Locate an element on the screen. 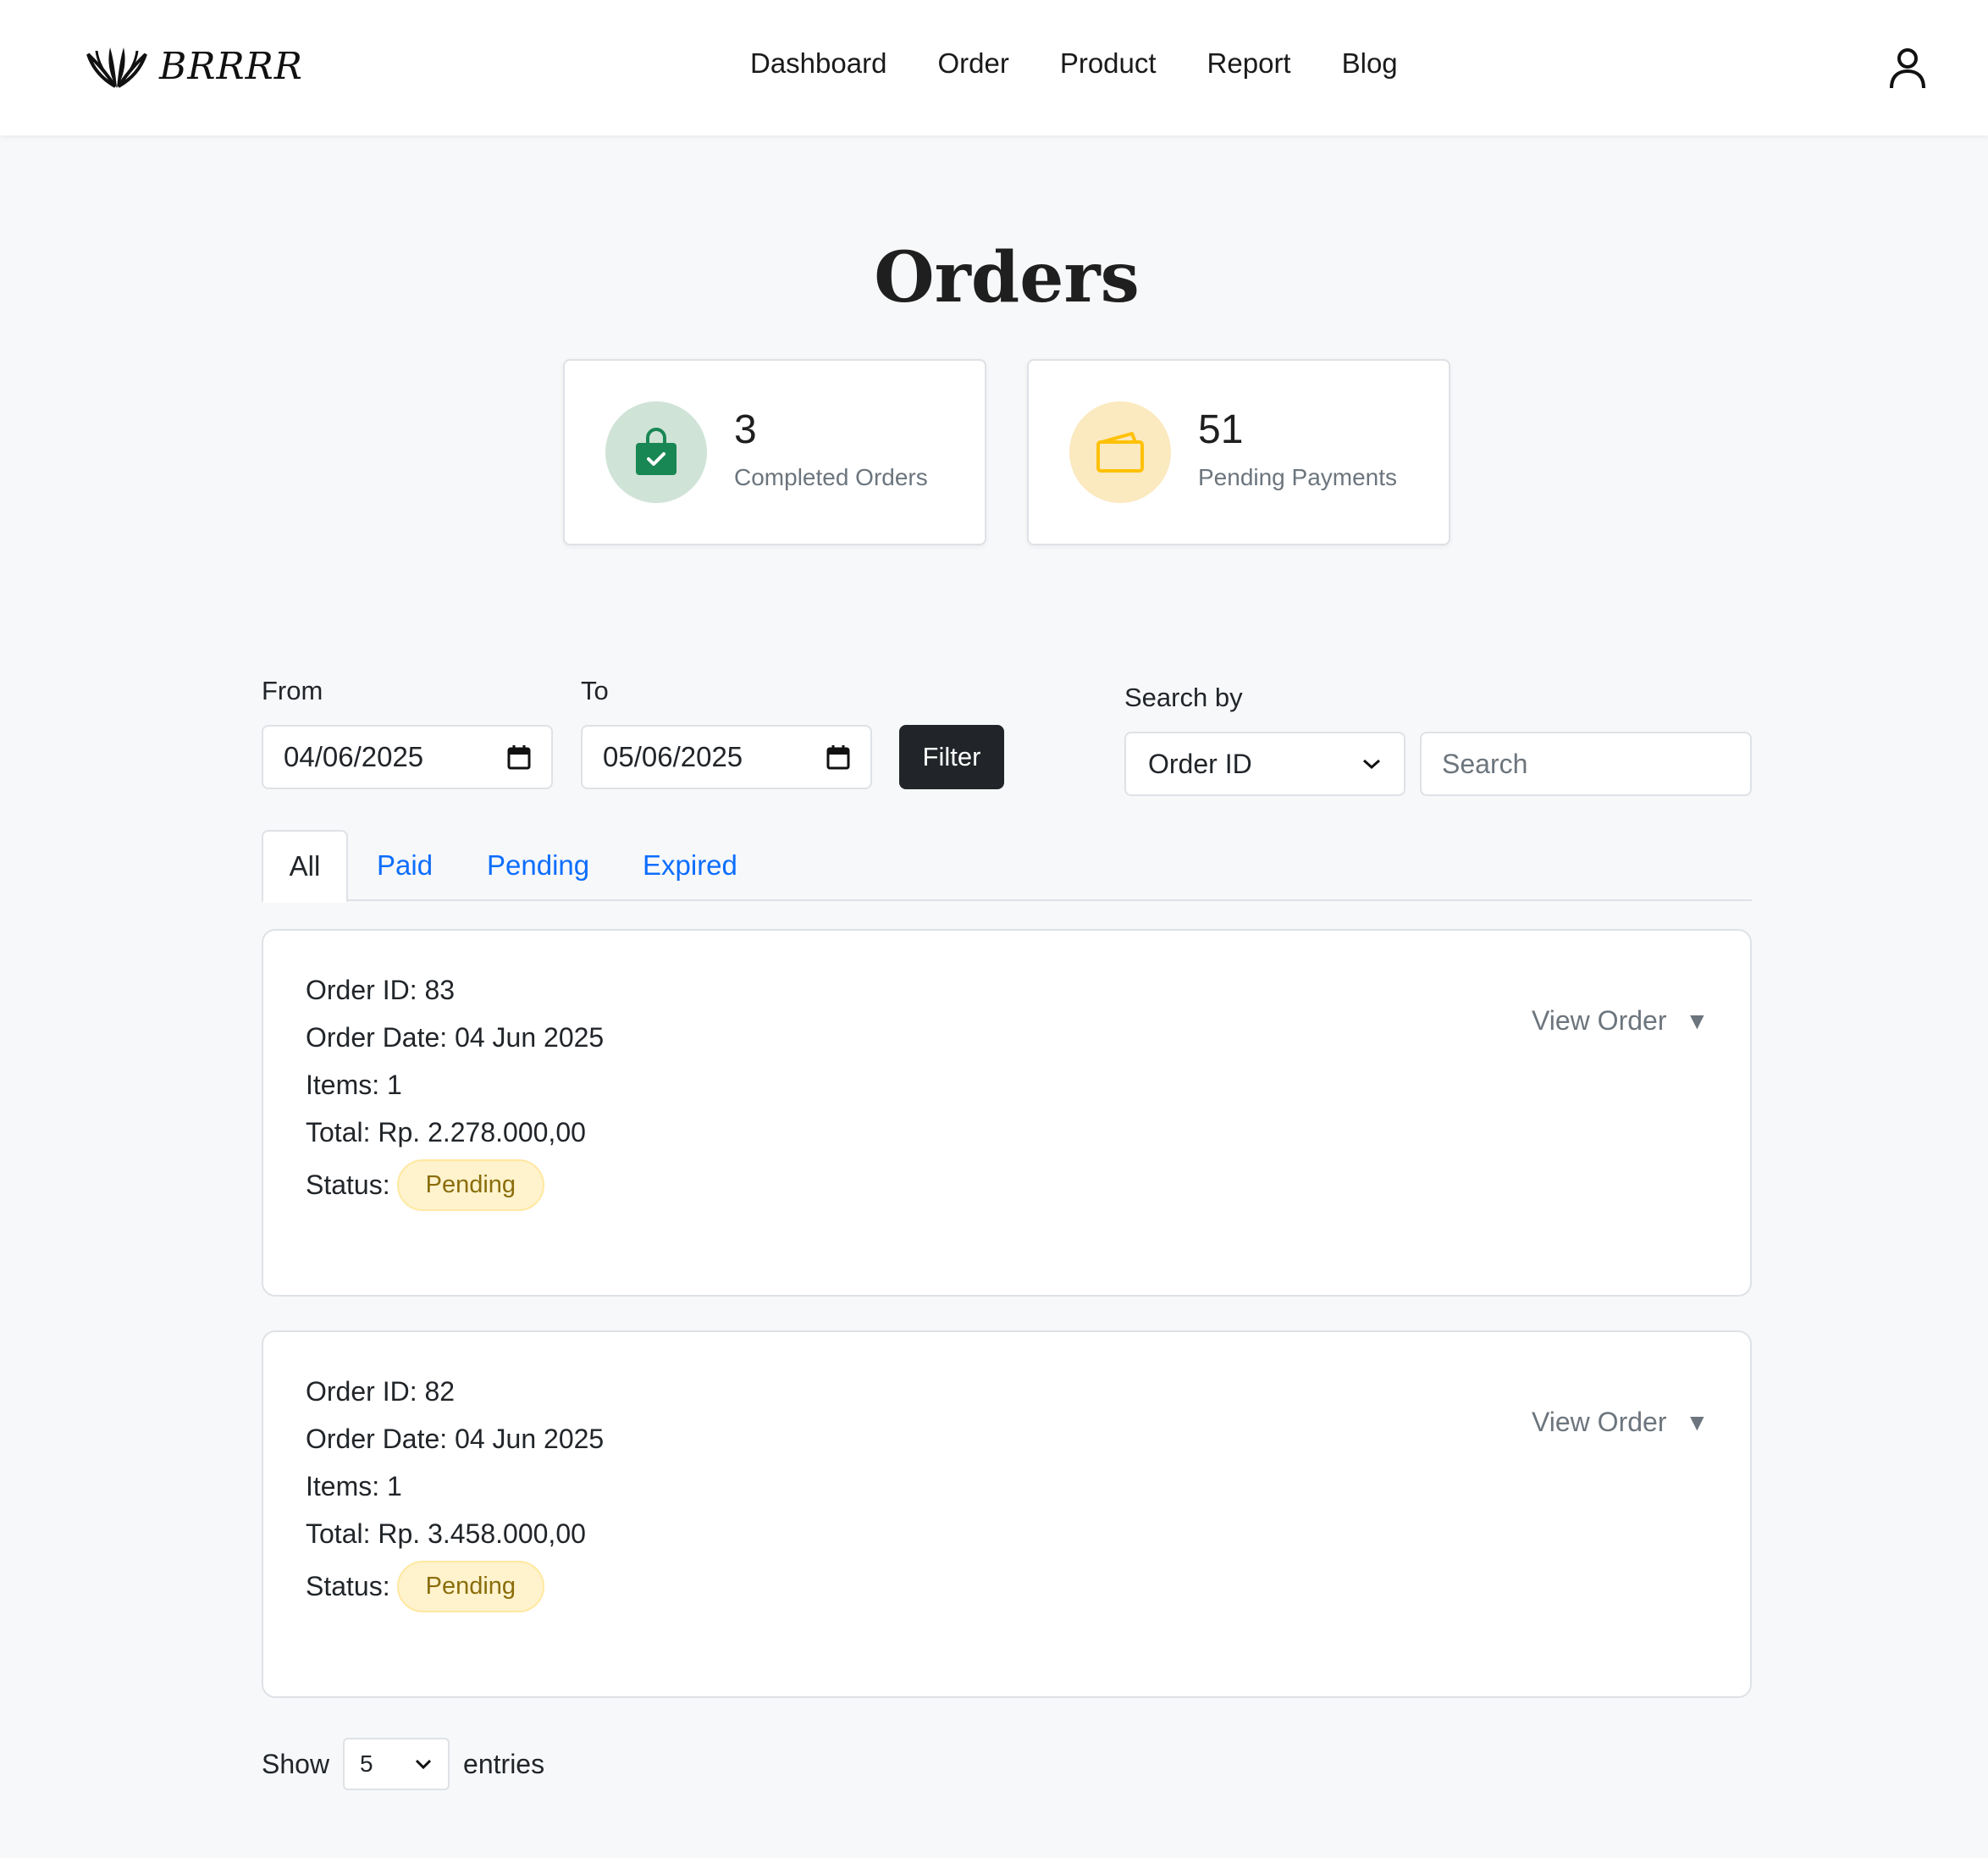  wallet-icon is located at coordinates (1120, 452).